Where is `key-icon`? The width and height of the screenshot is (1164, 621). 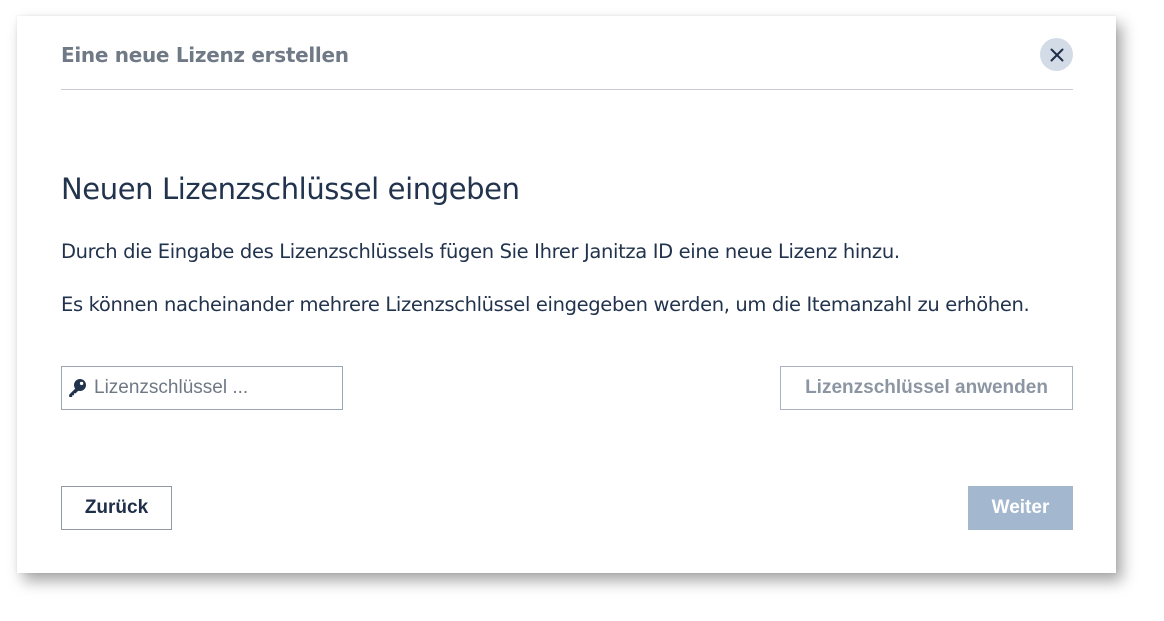 key-icon is located at coordinates (77, 388).